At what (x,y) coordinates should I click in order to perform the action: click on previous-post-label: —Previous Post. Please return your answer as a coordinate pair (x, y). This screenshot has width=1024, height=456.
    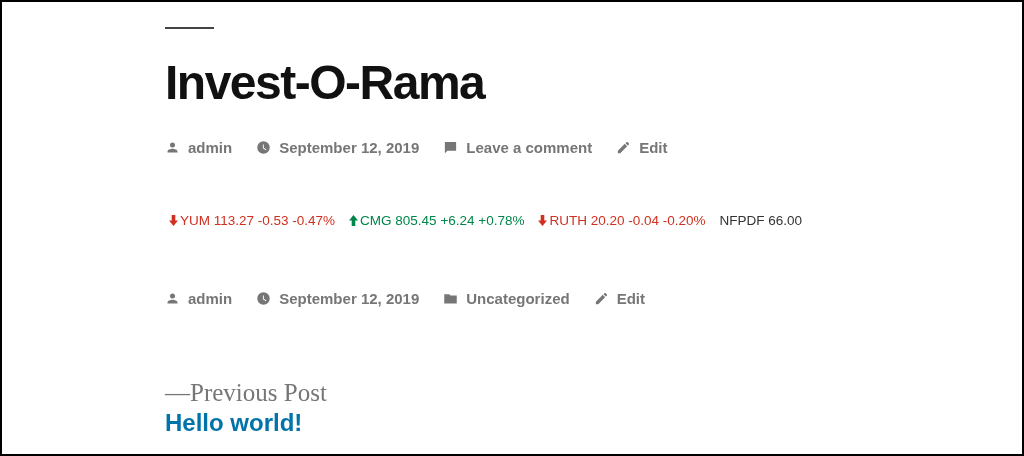
    Looking at the image, I should click on (246, 393).